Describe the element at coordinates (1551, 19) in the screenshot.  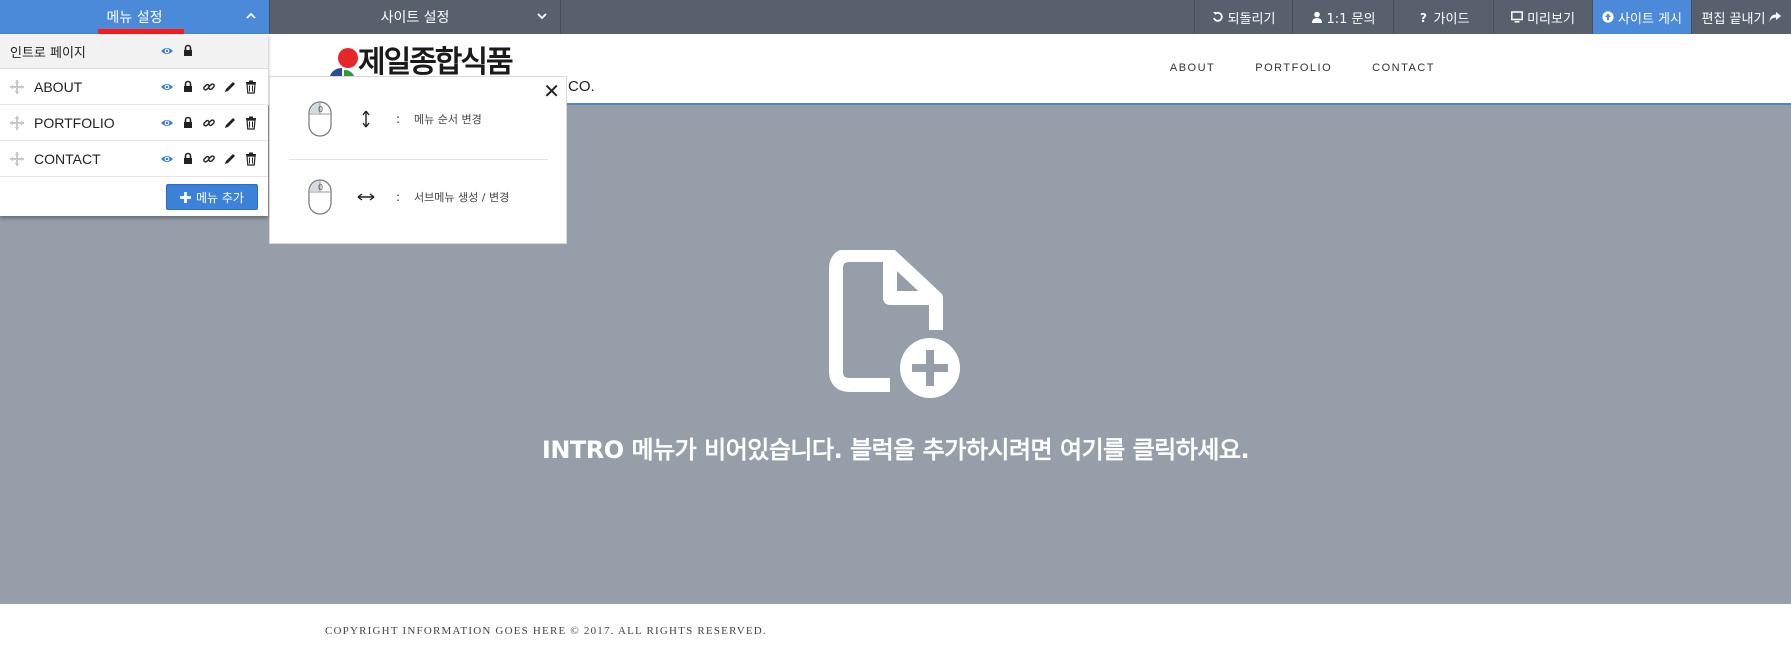
I see `preview-label: 미리보기` at that location.